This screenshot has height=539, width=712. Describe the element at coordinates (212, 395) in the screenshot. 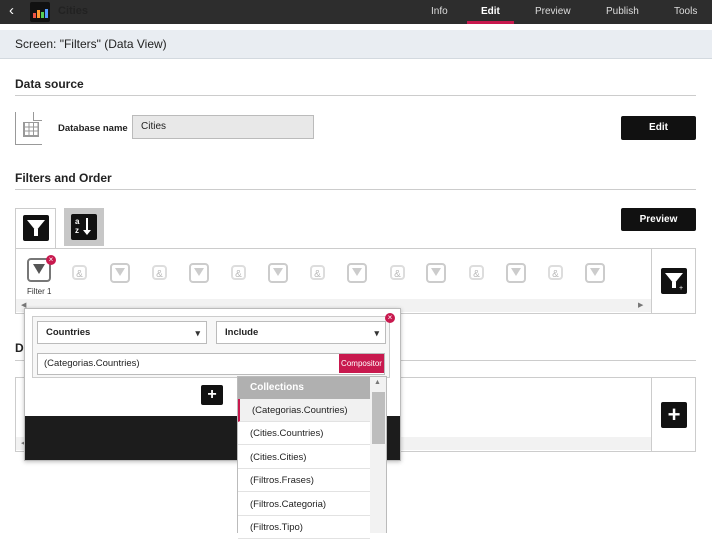

I see `add-condition-button: +` at that location.